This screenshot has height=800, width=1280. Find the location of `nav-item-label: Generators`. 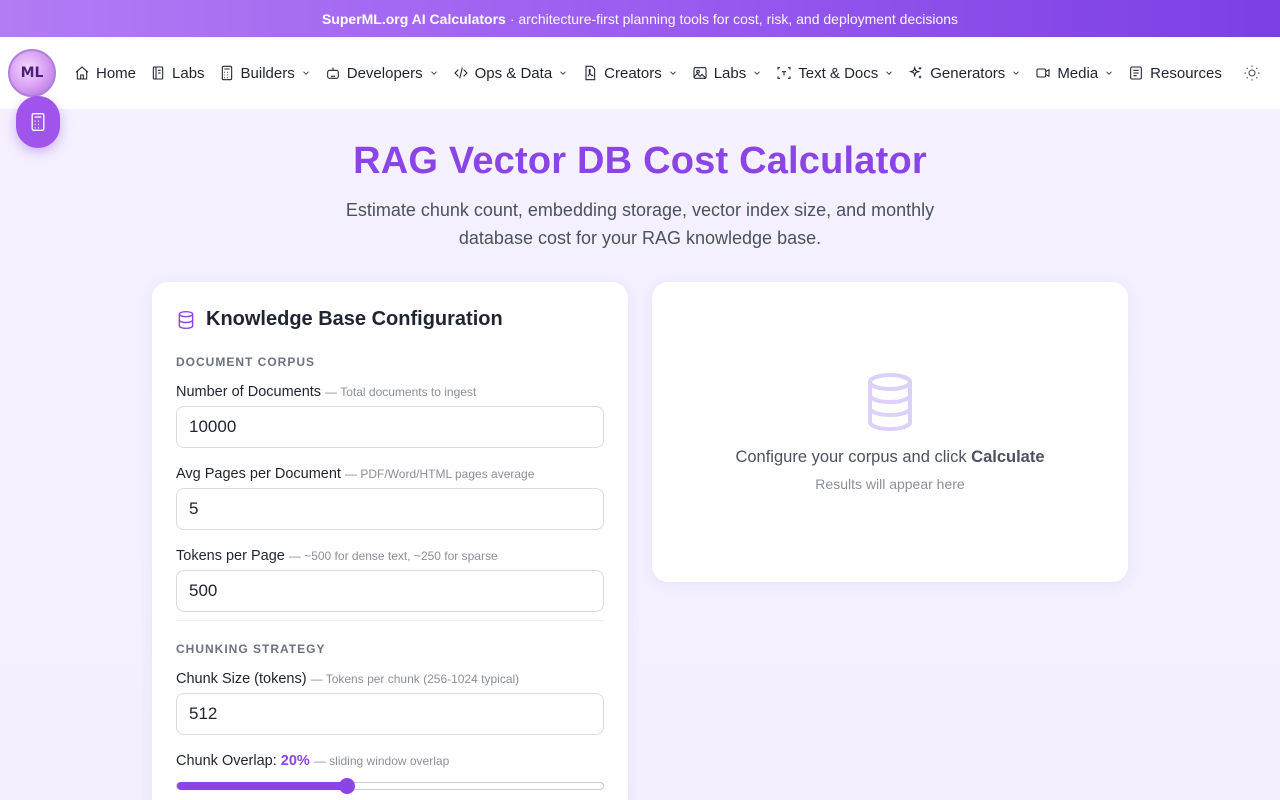

nav-item-label: Generators is located at coordinates (968, 73).